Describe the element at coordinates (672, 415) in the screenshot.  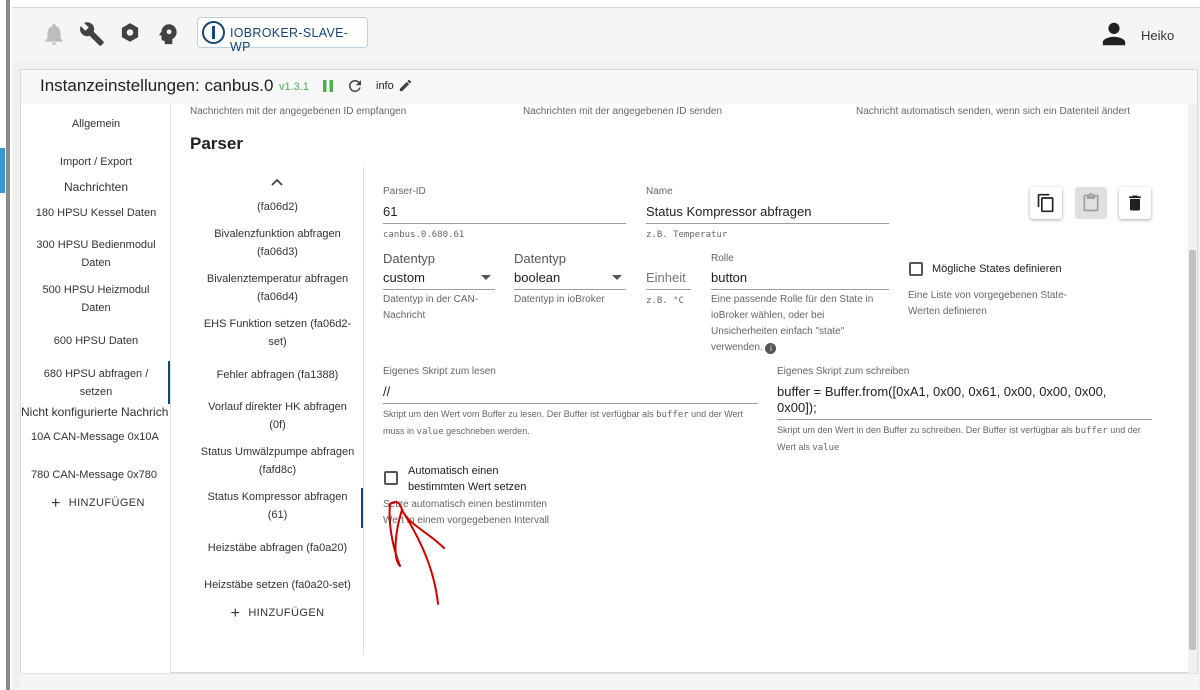
I see `read-helper-code-buffer: buffer` at that location.